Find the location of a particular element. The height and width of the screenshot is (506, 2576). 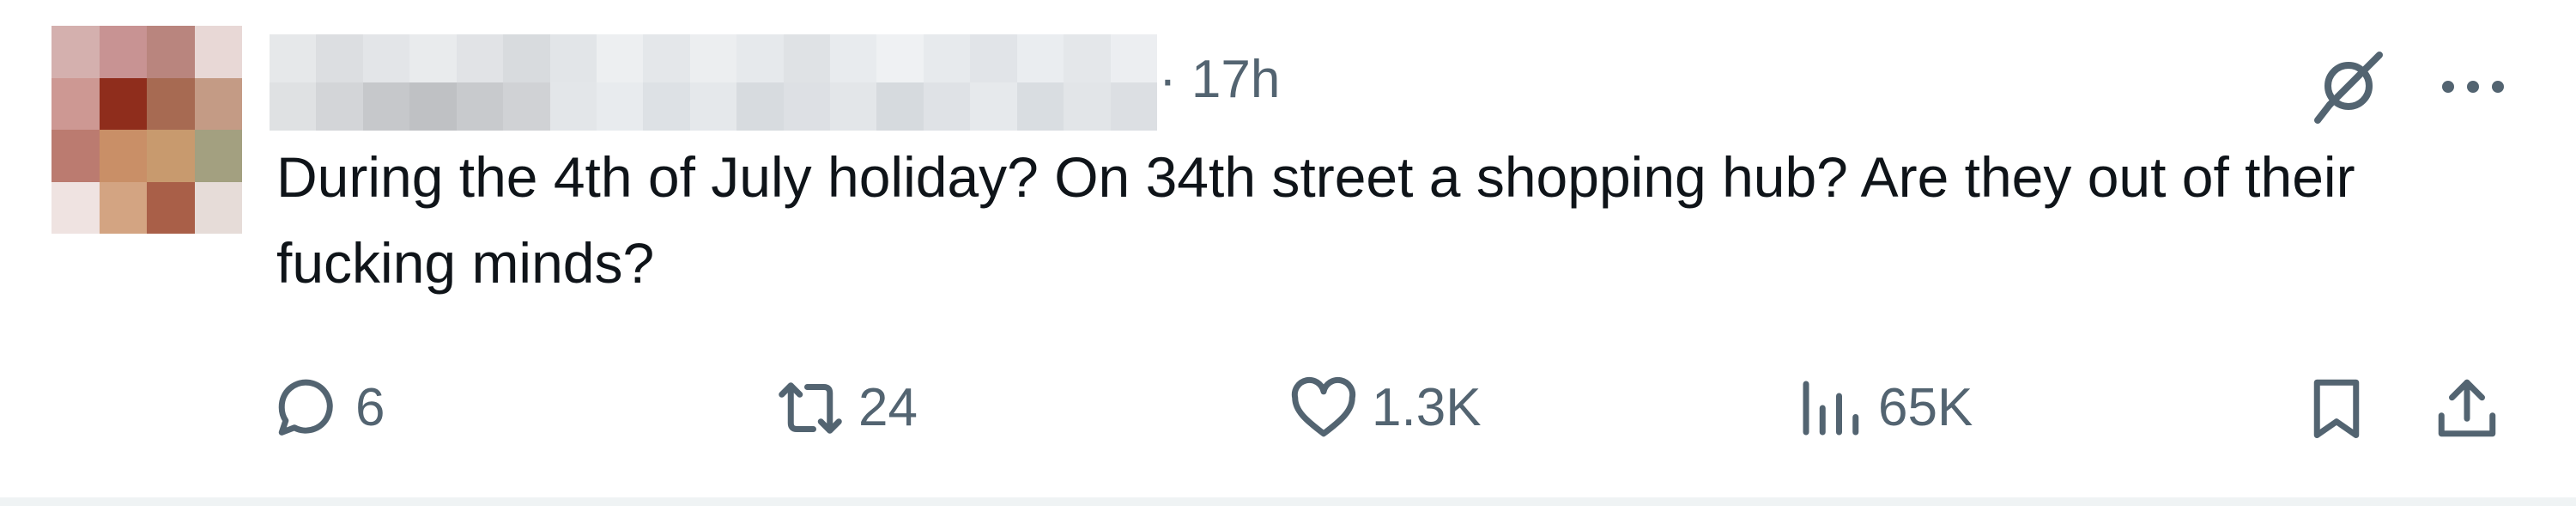

repost-count: 24 is located at coordinates (888, 407).